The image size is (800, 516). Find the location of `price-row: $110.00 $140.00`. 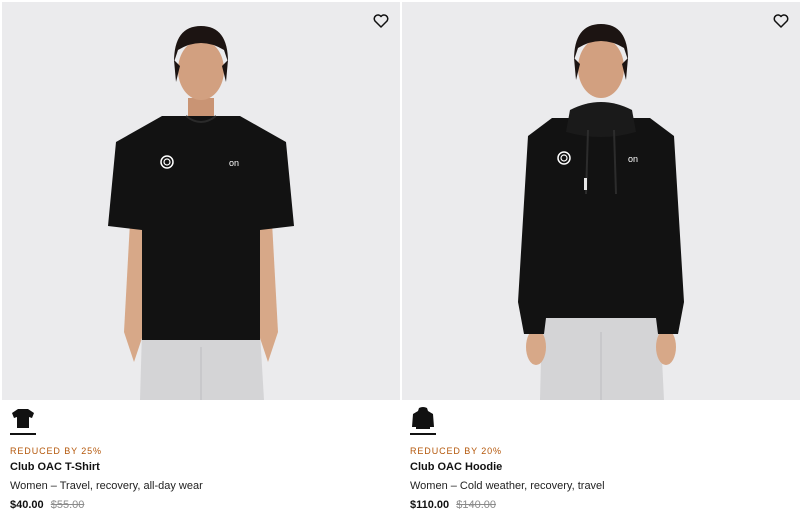

price-row: $110.00 $140.00 is located at coordinates (453, 505).